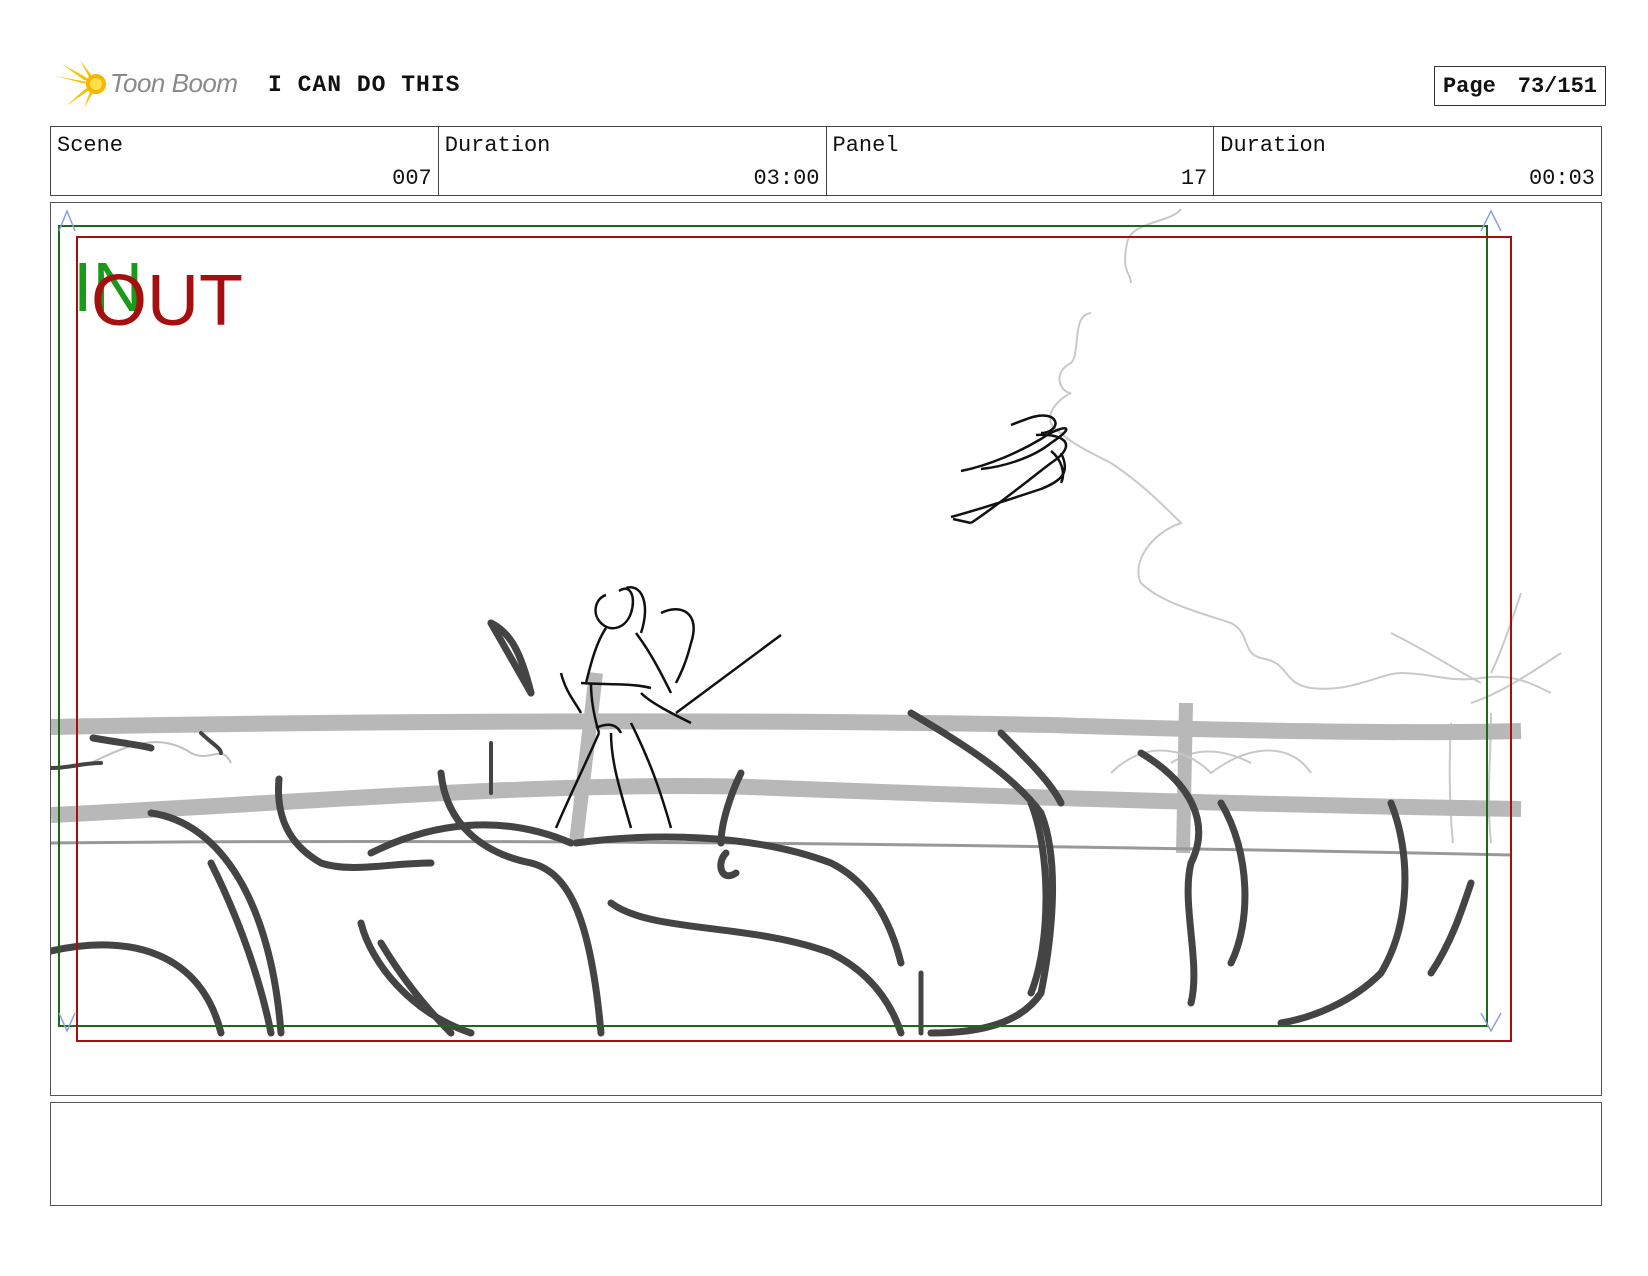 The image size is (1648, 1276). What do you see at coordinates (90, 145) in the screenshot?
I see `scene-label: Scene` at bounding box center [90, 145].